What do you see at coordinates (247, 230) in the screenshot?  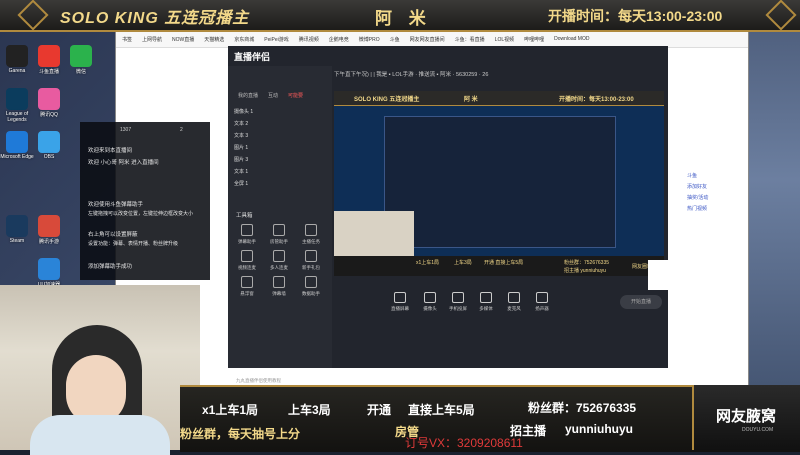 I see `danmaku-icon` at bounding box center [247, 230].